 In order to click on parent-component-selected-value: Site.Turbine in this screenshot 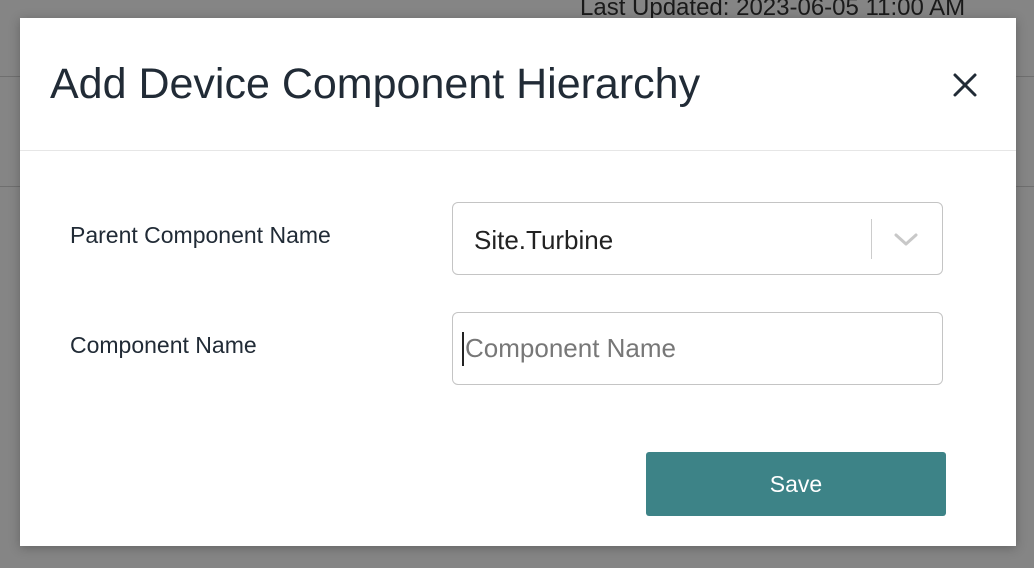, I will do `click(544, 240)`.